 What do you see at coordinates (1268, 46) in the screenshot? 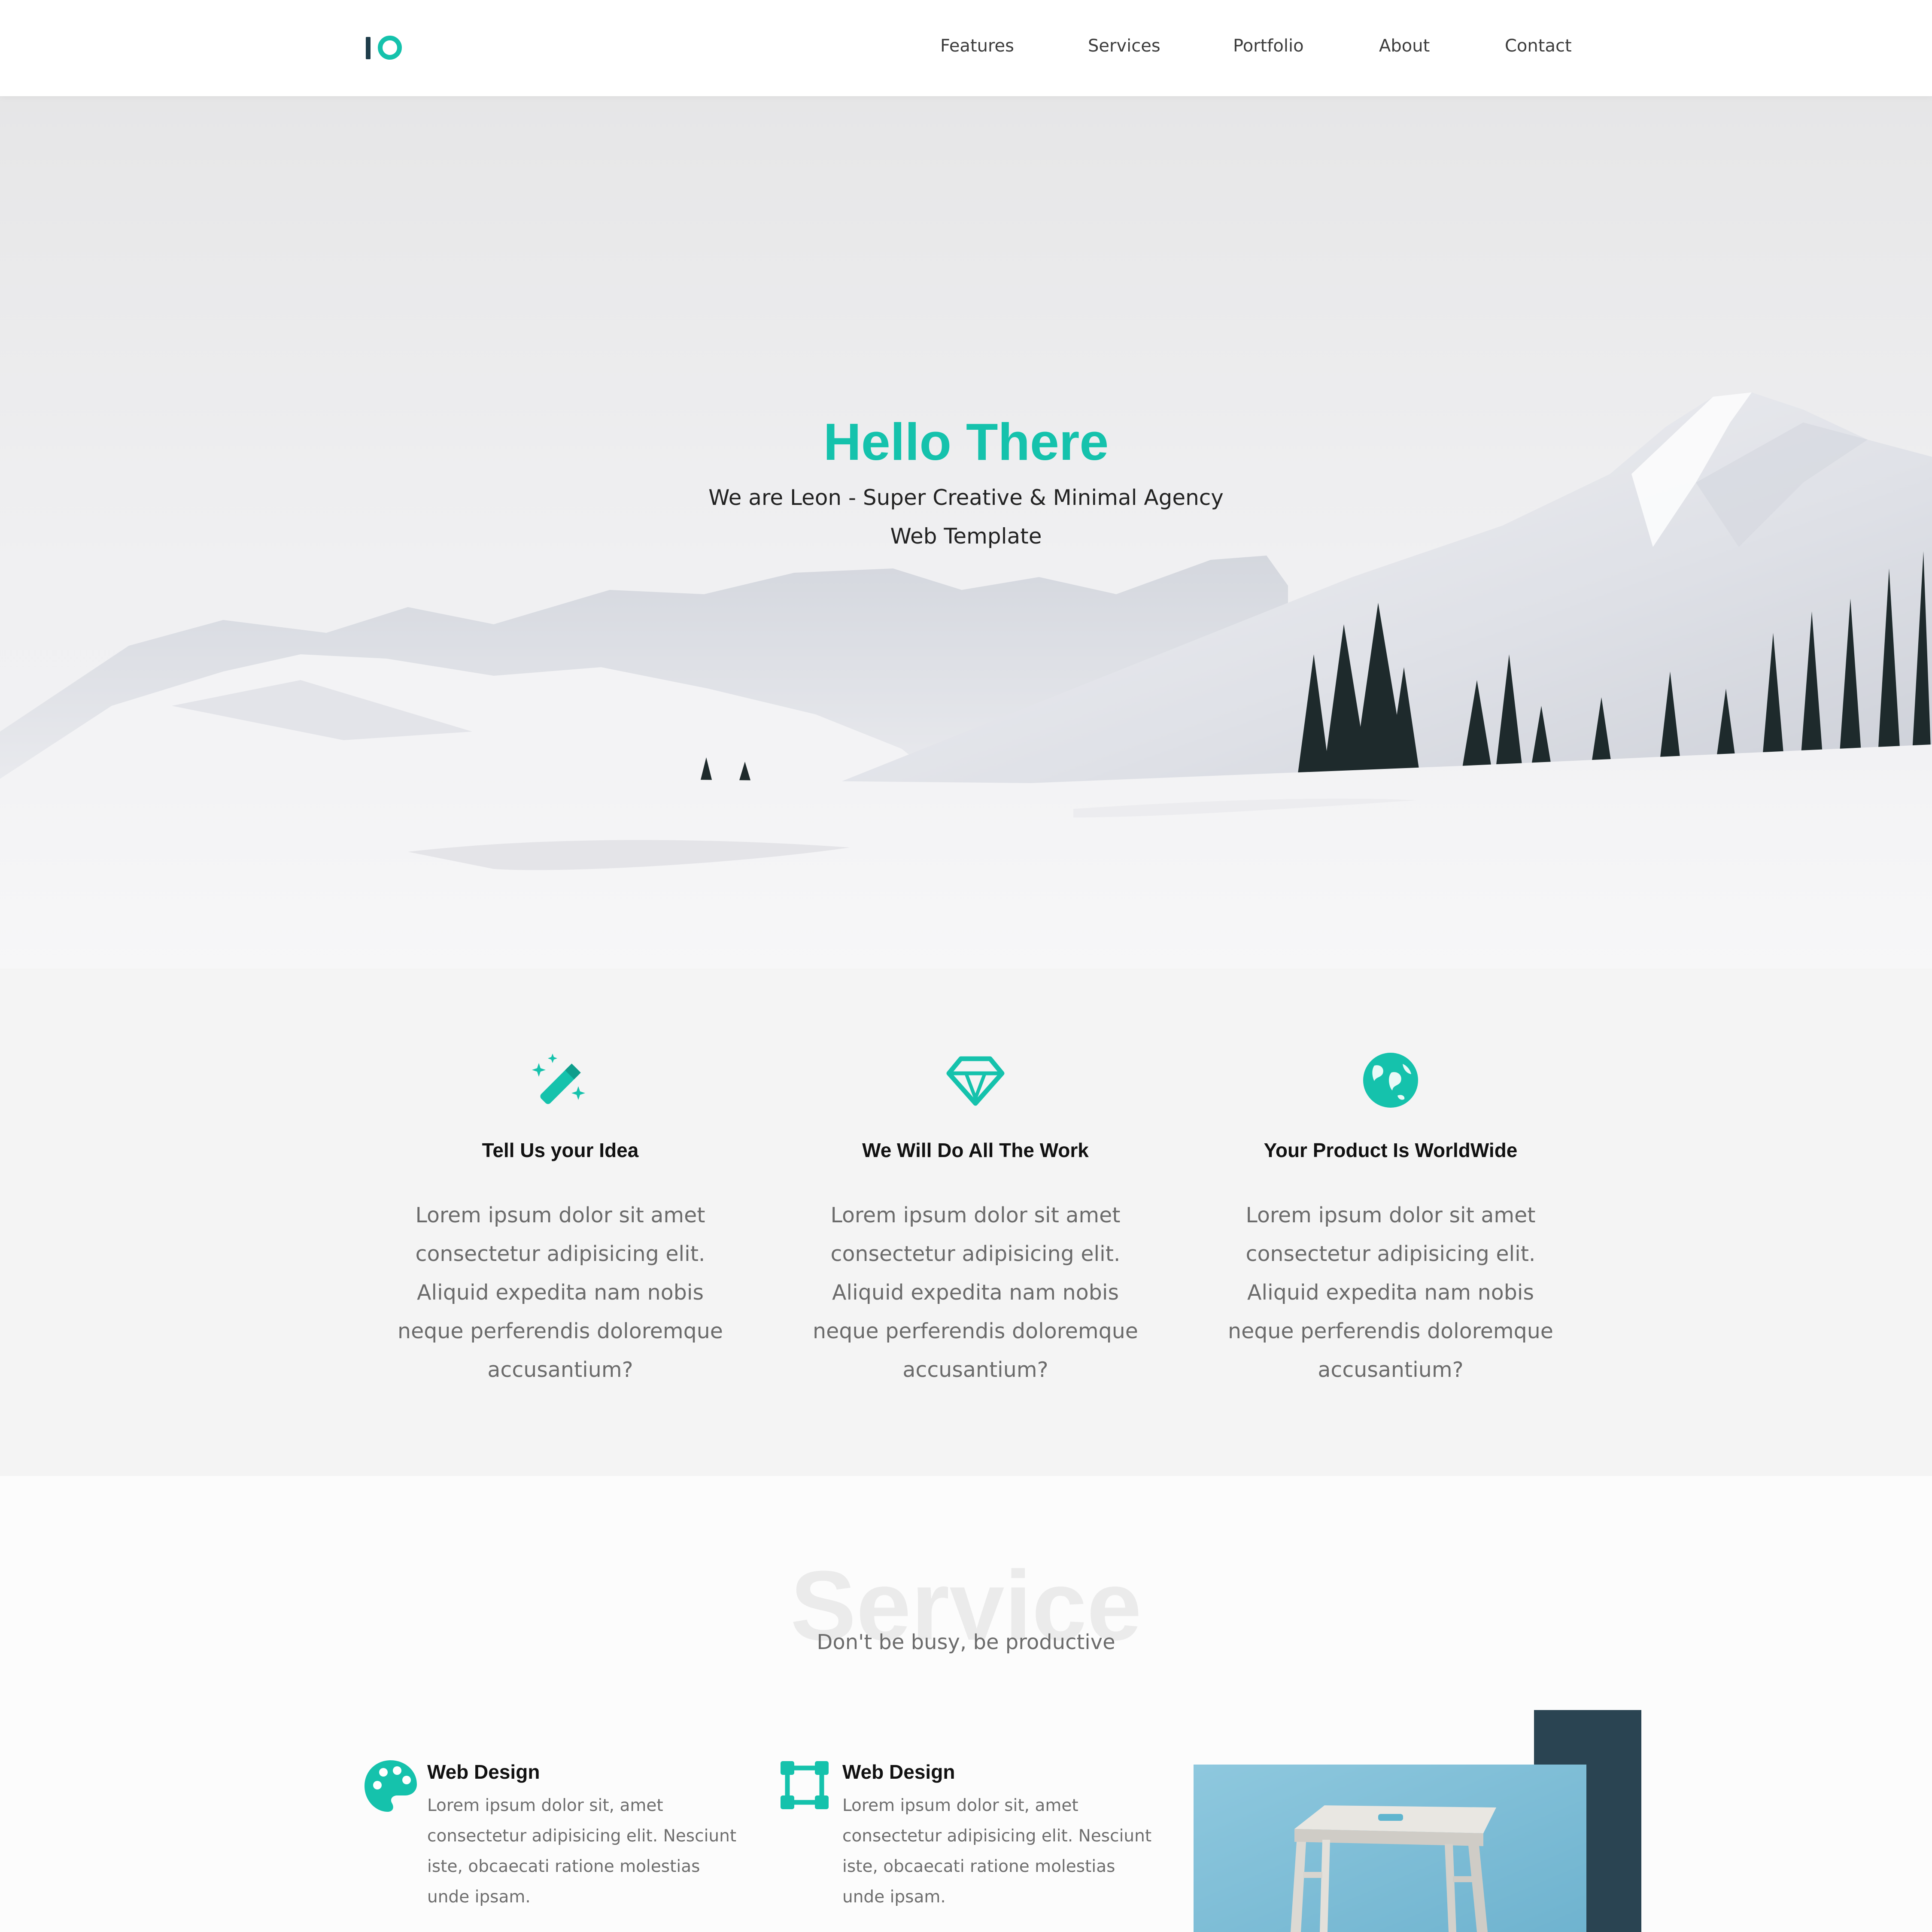
I see `nav-link-portfolio: Portfolio` at bounding box center [1268, 46].